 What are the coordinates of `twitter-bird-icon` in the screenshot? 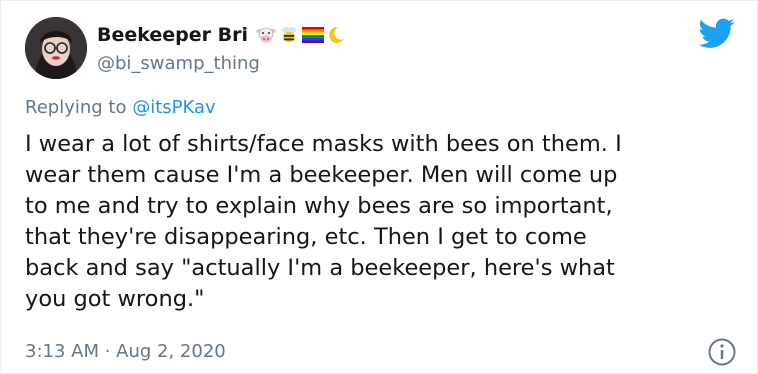 It's located at (717, 33).